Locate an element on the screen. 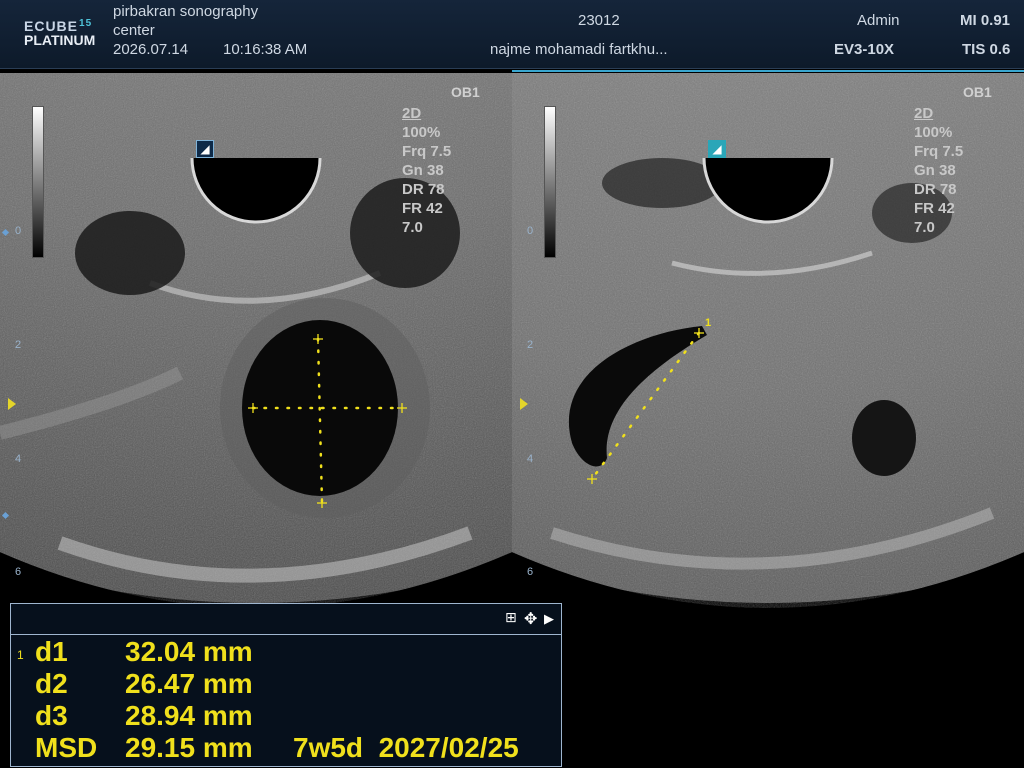 This screenshot has width=1024, height=768. measurement-index: 1 is located at coordinates (20, 655).